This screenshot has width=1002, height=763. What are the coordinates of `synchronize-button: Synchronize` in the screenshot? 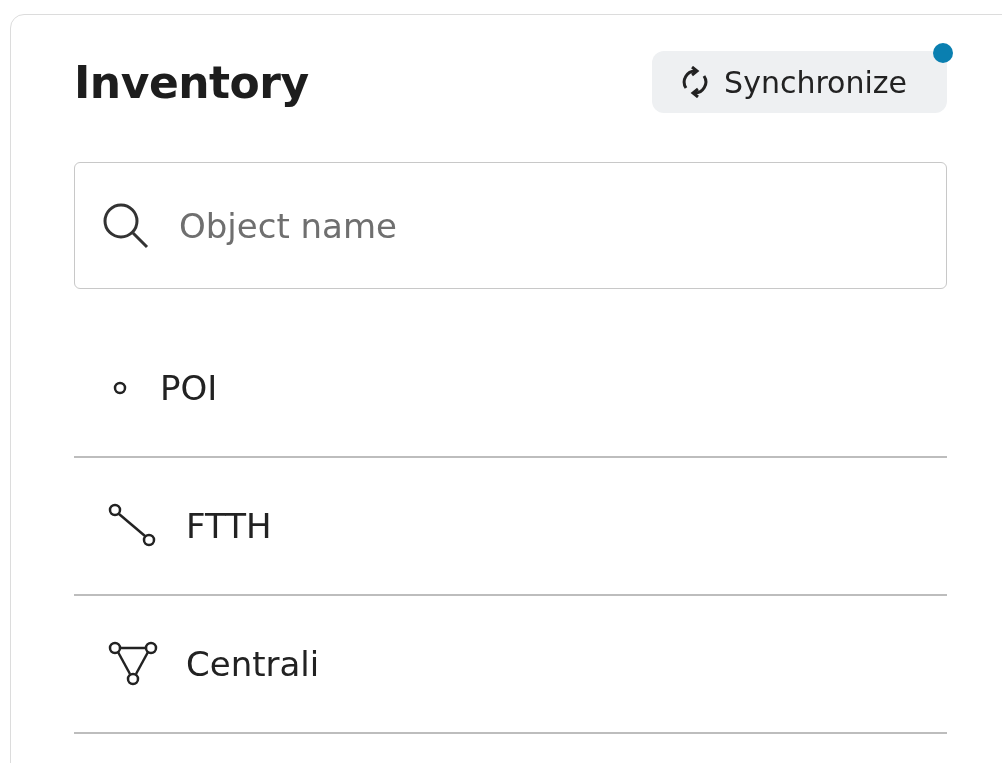 It's located at (799, 82).